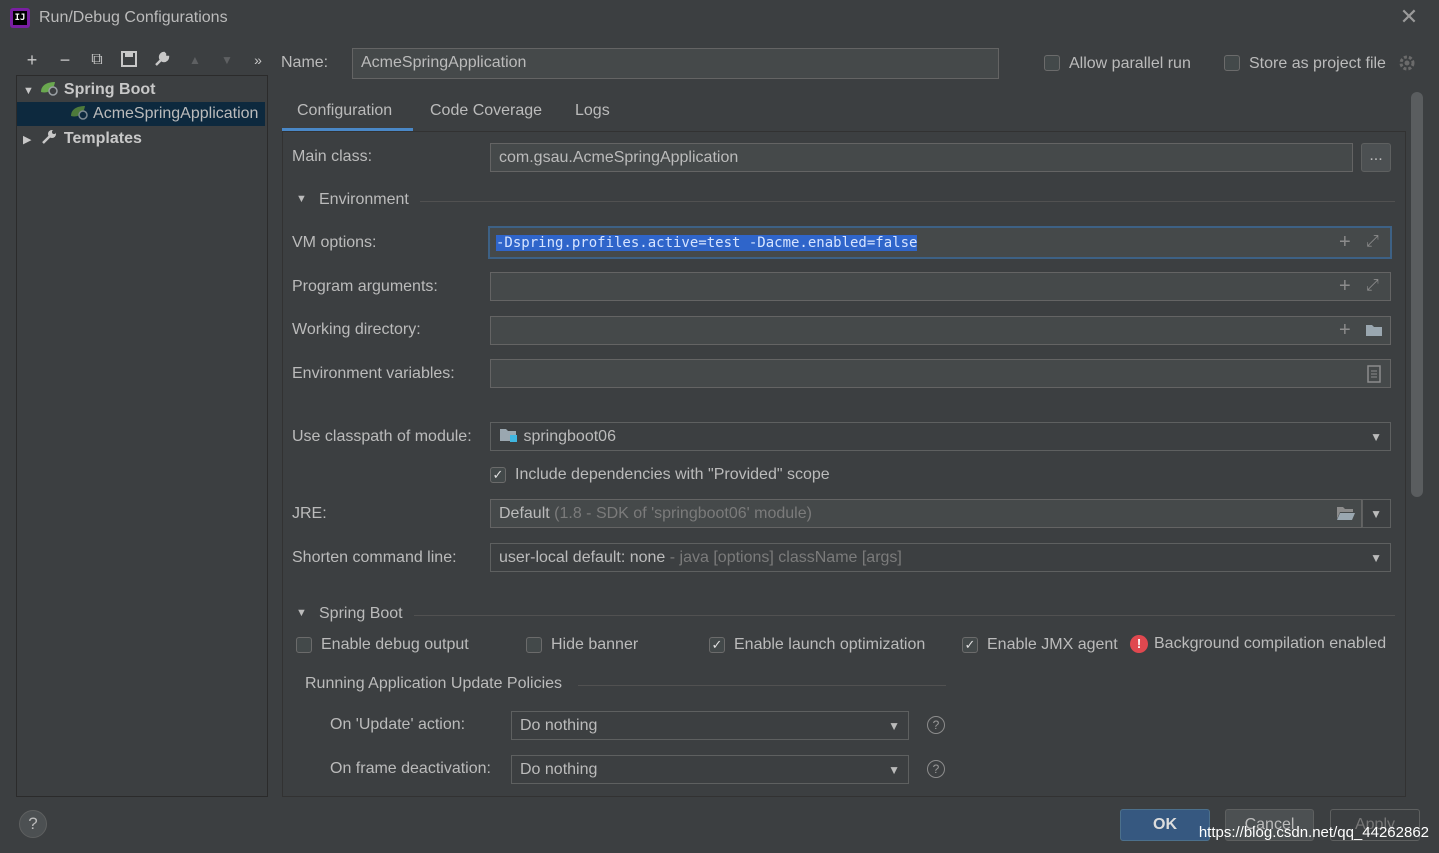 This screenshot has height=853, width=1439. Describe the element at coordinates (1130, 63) in the screenshot. I see `allow-parallel-label: Allow parallel run` at that location.